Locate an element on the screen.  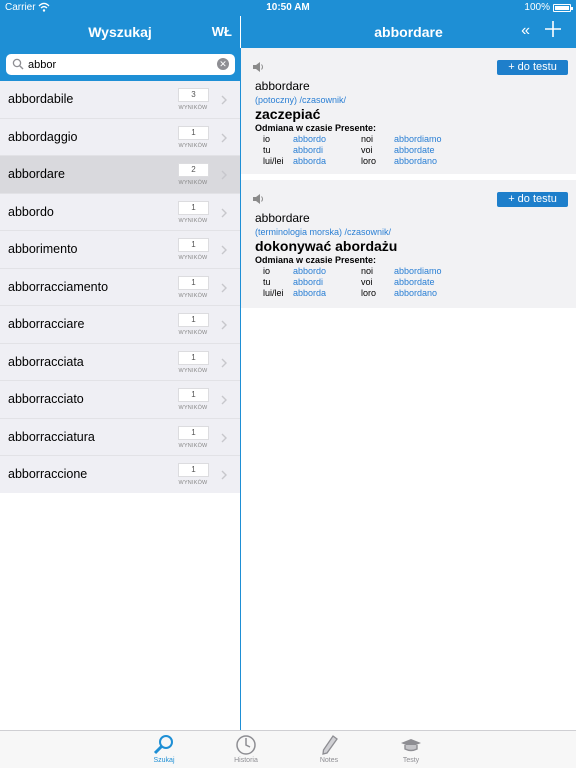
tab-historia: Historia is located at coordinates (246, 749).